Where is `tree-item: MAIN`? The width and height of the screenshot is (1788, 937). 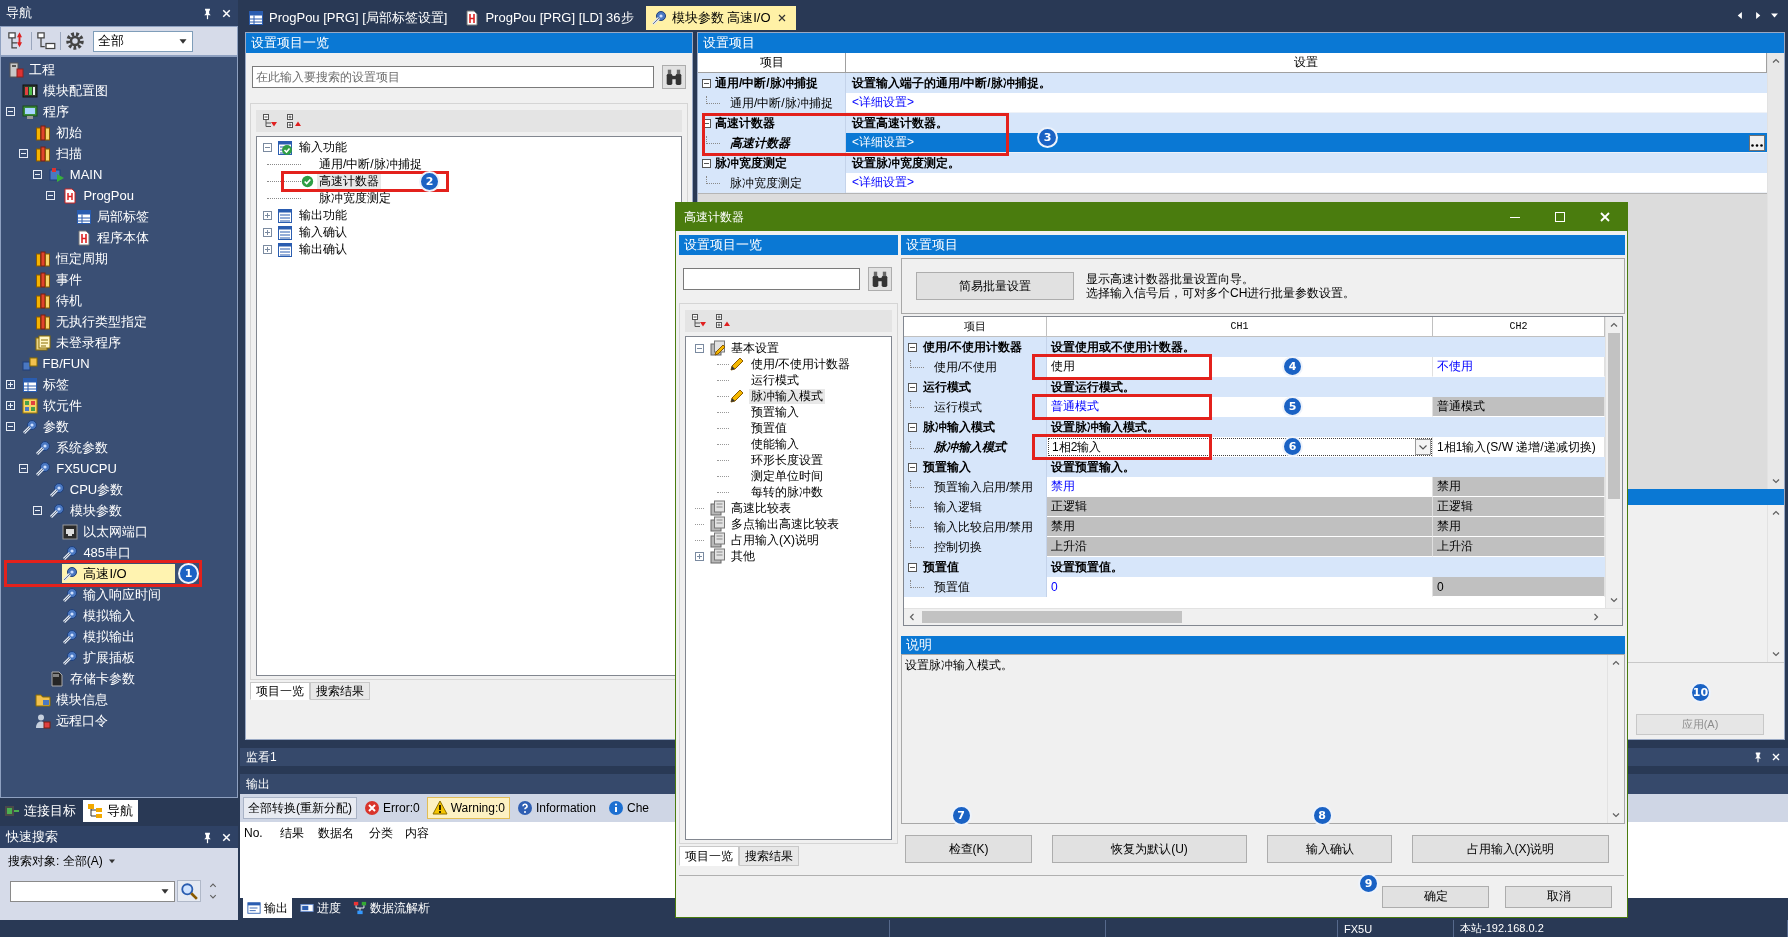 tree-item: MAIN is located at coordinates (77, 174).